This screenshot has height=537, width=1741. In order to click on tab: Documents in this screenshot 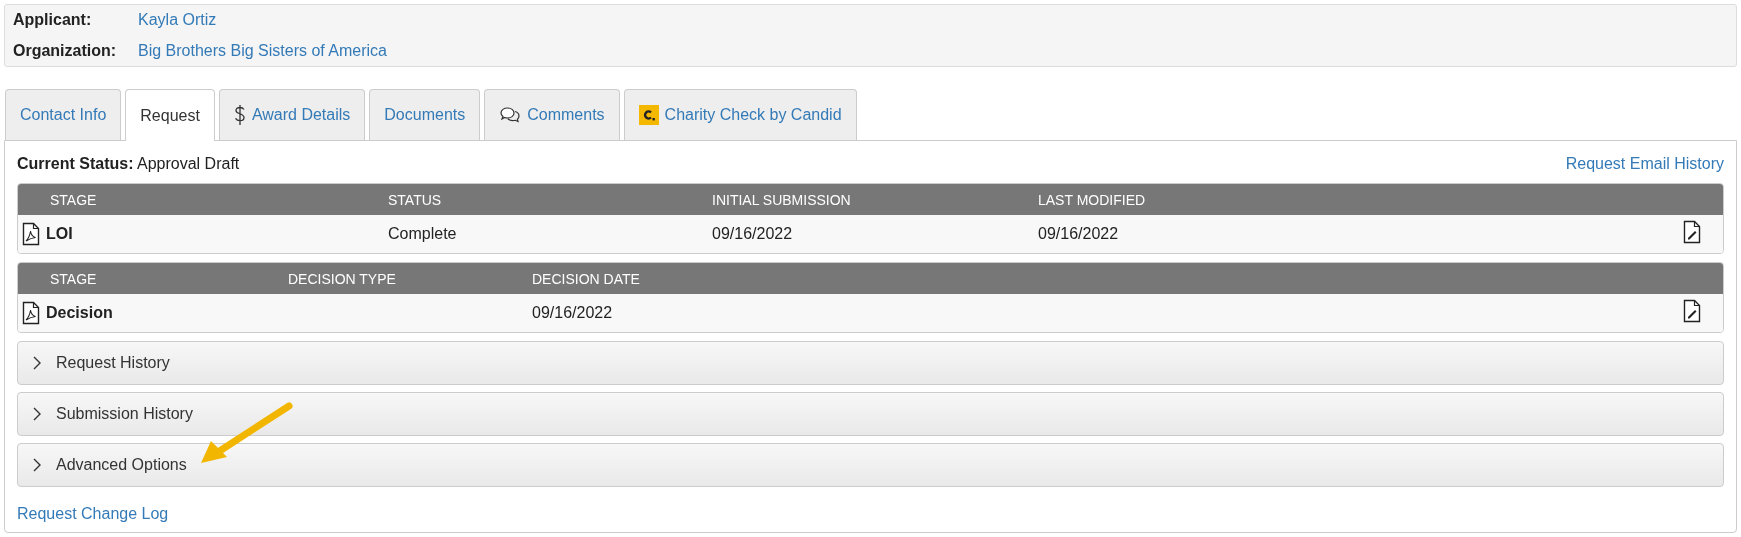, I will do `click(425, 114)`.